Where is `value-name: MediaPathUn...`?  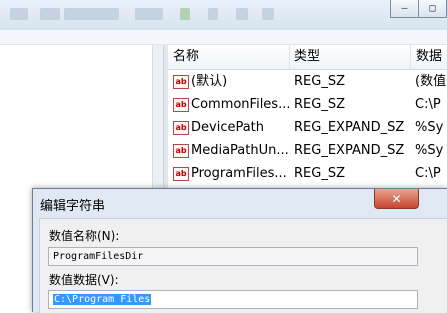
value-name: MediaPathUn... is located at coordinates (240, 150).